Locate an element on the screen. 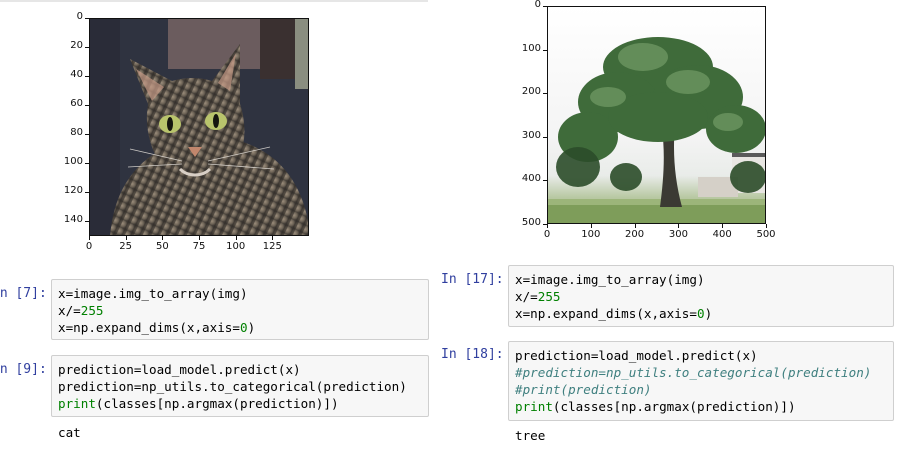 Image resolution: width=901 pixels, height=450 pixels. tree-image-axes is located at coordinates (656, 115).